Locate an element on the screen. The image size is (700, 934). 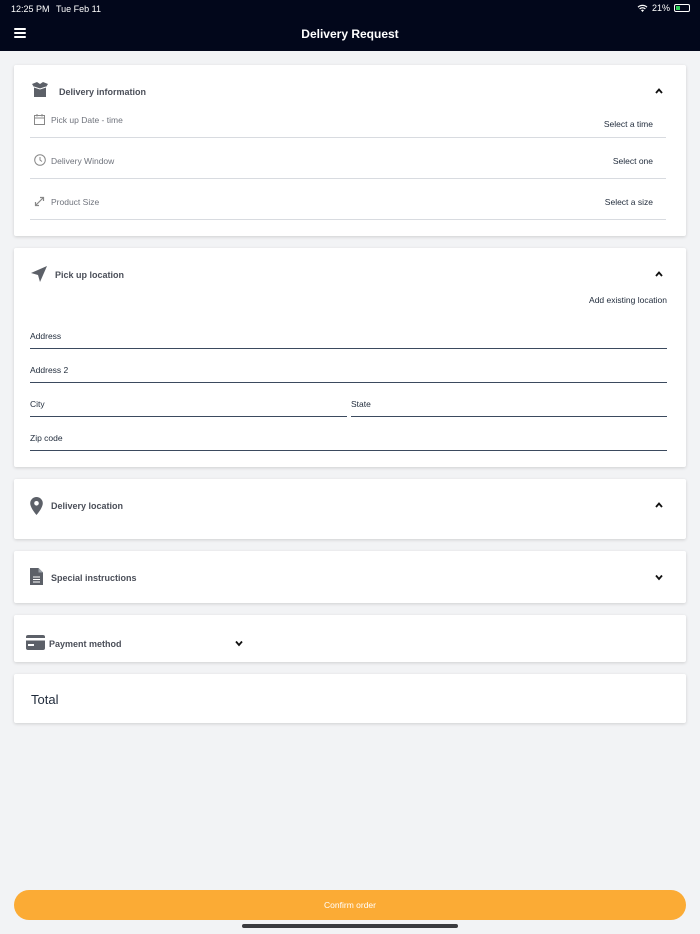
zip-code-field: Zip code is located at coordinates (348, 438).